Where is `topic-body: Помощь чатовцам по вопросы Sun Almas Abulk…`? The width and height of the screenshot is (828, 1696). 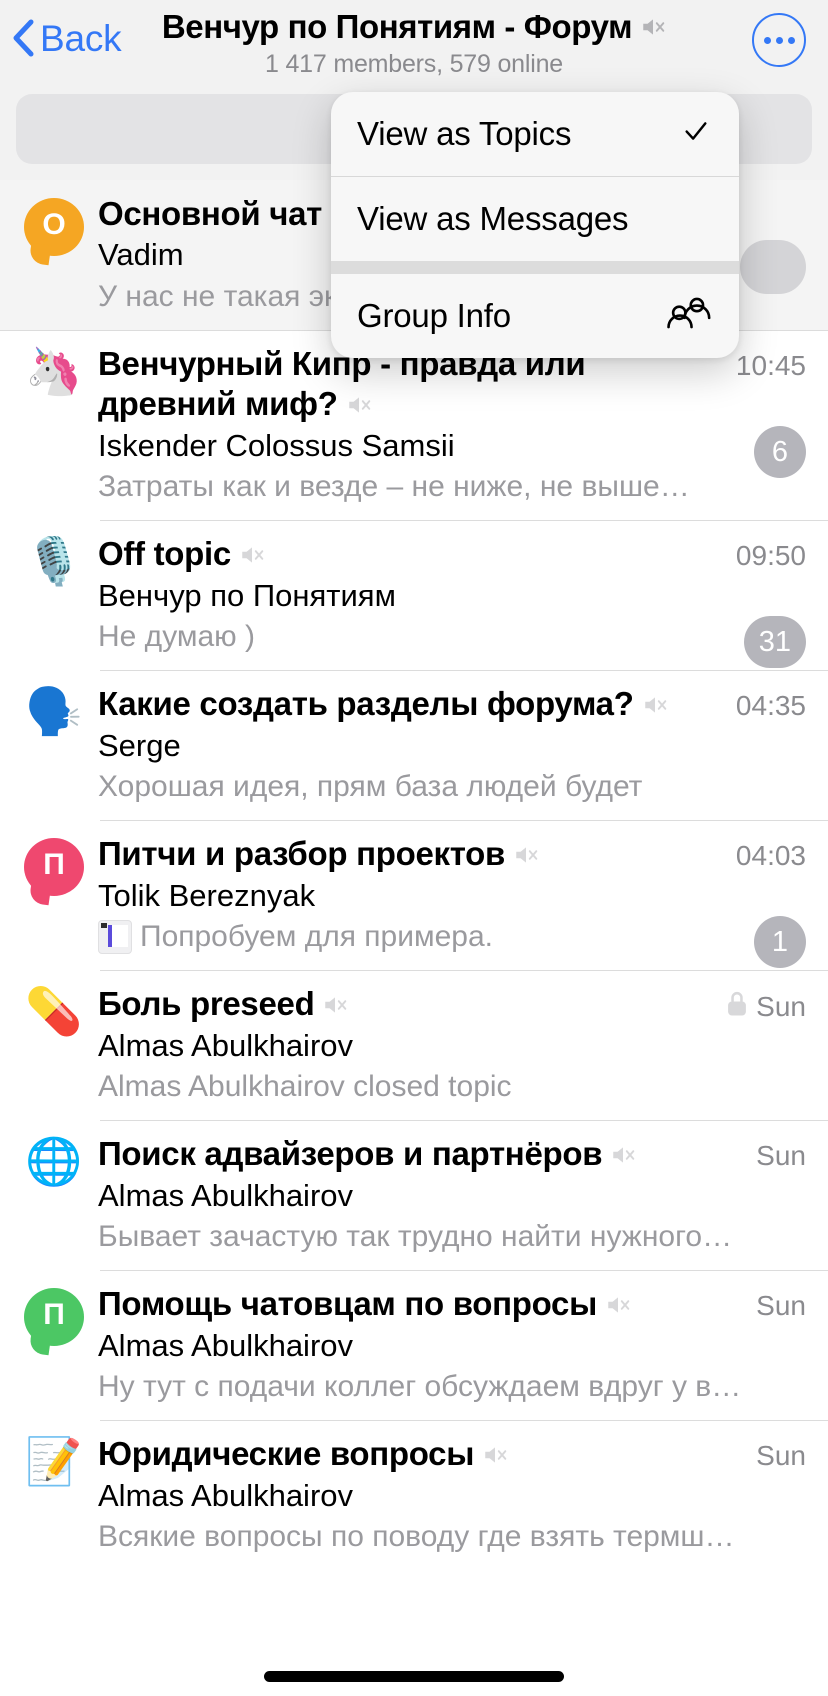
topic-body: Помощь чатовцам по вопросы Sun Almas Abulk… is located at coordinates (448, 1345).